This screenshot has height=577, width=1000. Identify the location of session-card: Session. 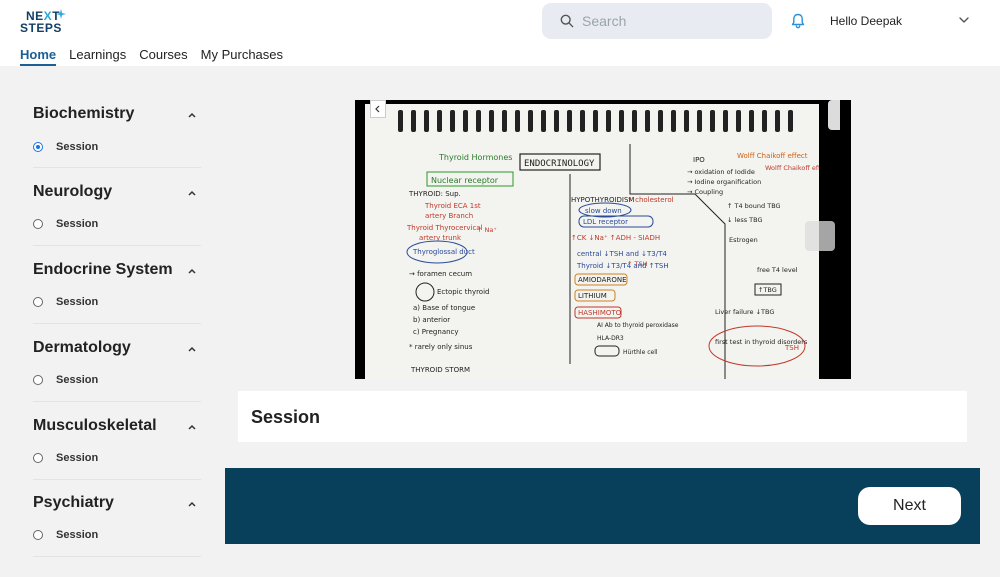
(602, 416).